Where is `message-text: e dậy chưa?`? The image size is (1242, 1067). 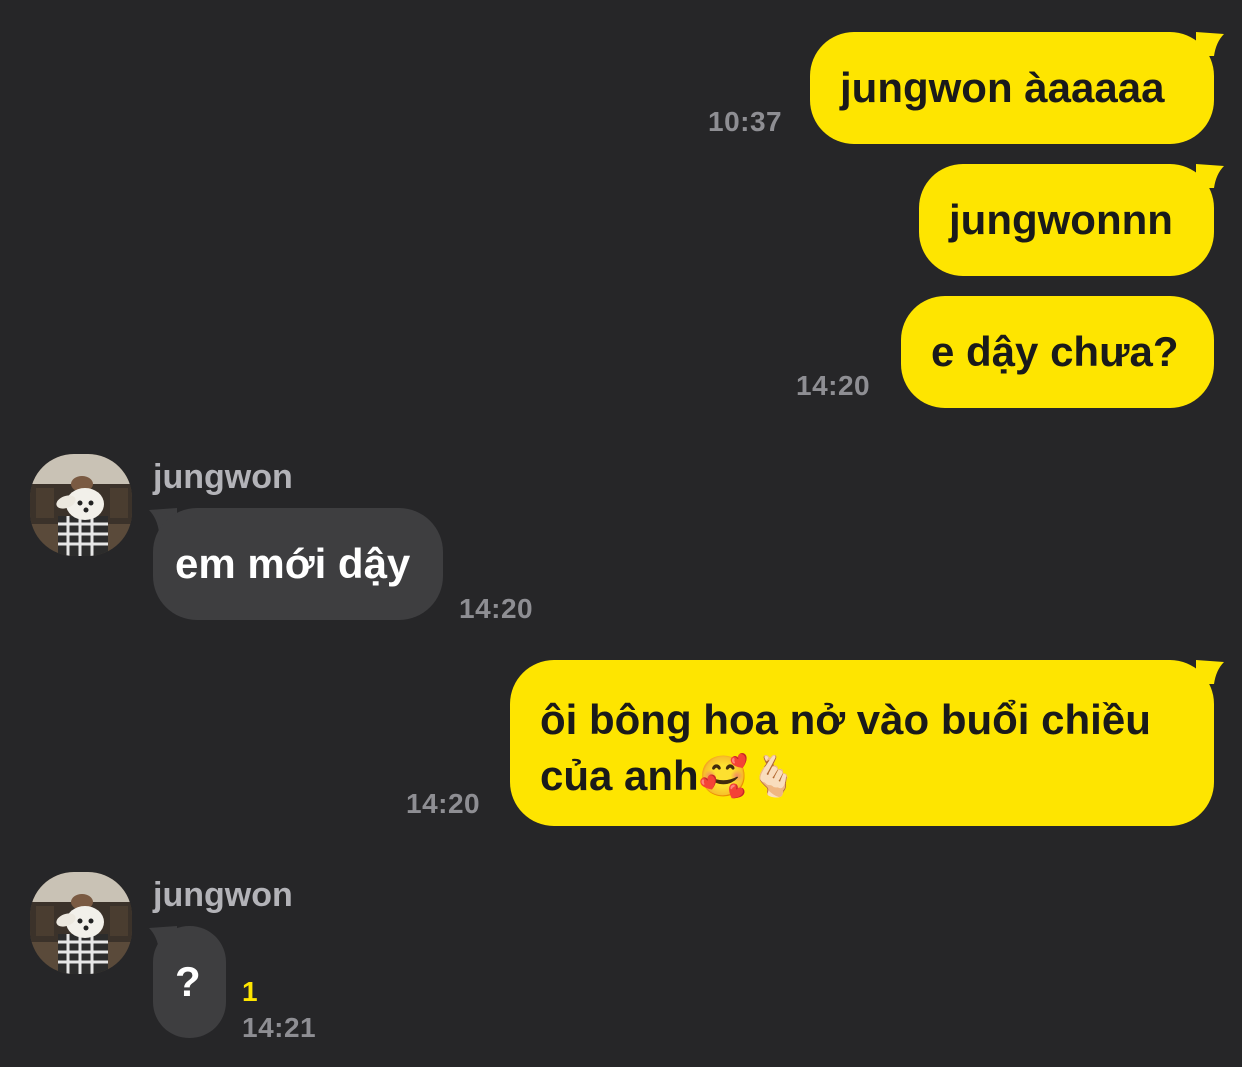 message-text: e dậy chưa? is located at coordinates (1055, 351).